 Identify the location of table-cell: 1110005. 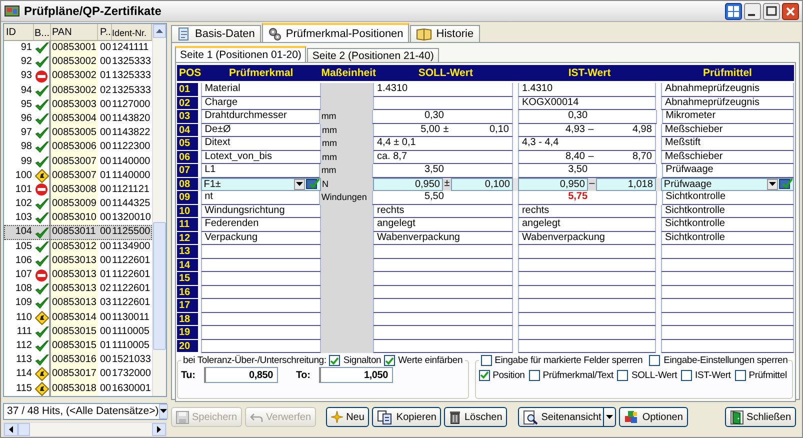
(132, 331).